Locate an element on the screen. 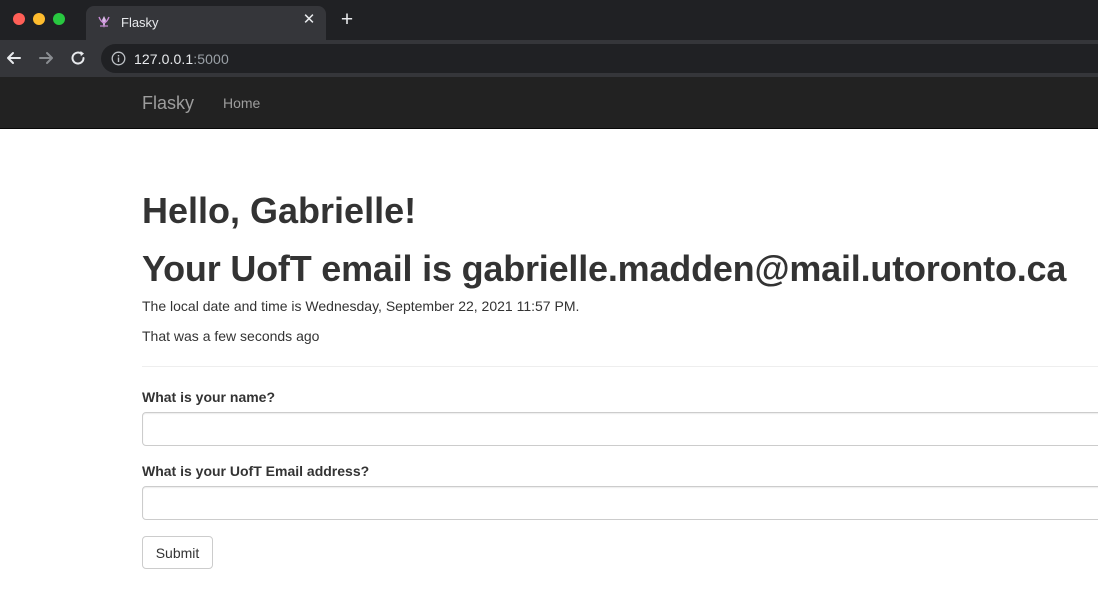 This screenshot has width=1098, height=596. navbar-brand: Flasky is located at coordinates (168, 103).